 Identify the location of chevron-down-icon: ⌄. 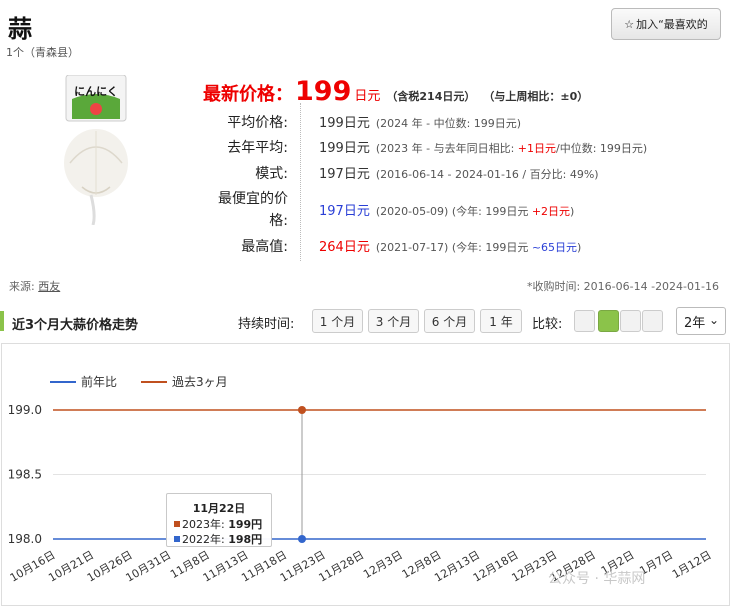
(713, 320).